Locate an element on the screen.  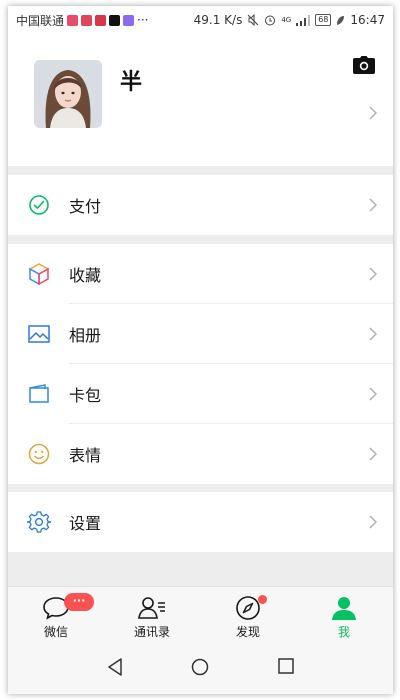
avatar is located at coordinates (68, 94).